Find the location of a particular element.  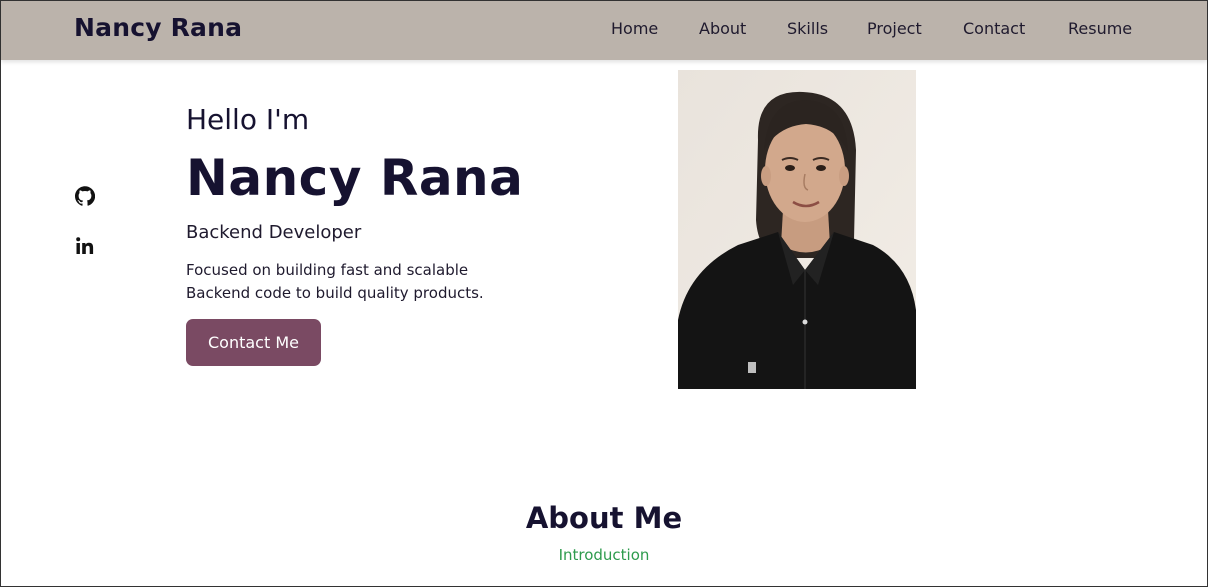

hero-tagline-line2: Backend code to build quality products. is located at coordinates (335, 293).